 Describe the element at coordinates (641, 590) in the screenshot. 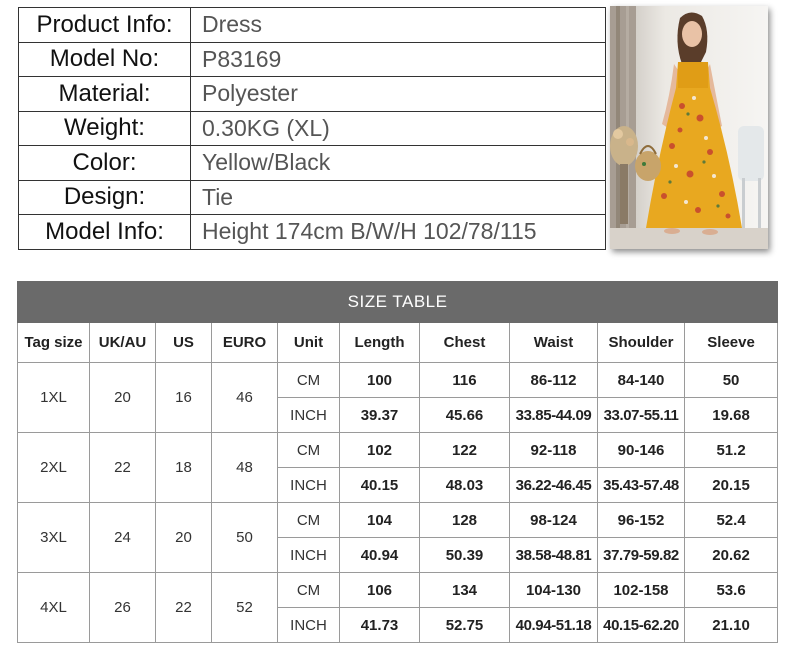

I see `shoulder-cell: 102-158` at that location.